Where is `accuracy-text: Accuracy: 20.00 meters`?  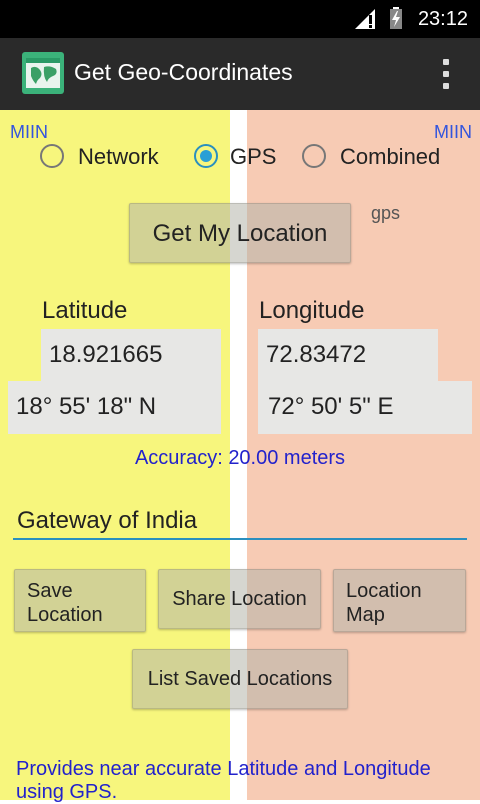
accuracy-text: Accuracy: 20.00 meters is located at coordinates (240, 458).